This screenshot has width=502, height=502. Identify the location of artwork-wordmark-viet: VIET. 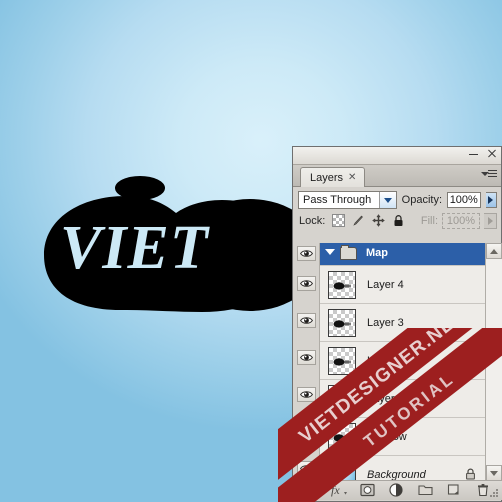
(135, 248).